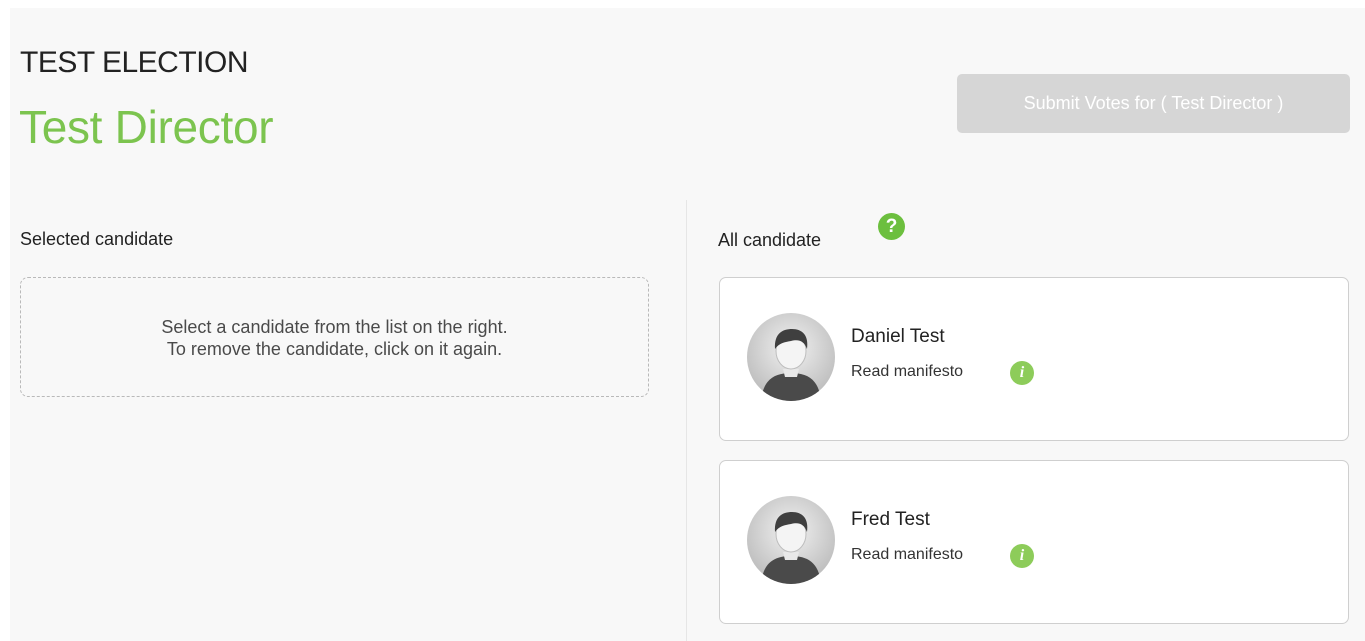 The image size is (1365, 641). What do you see at coordinates (1034, 542) in the screenshot?
I see `candidate-card-fred-test: Fred Test Read manifesto i` at bounding box center [1034, 542].